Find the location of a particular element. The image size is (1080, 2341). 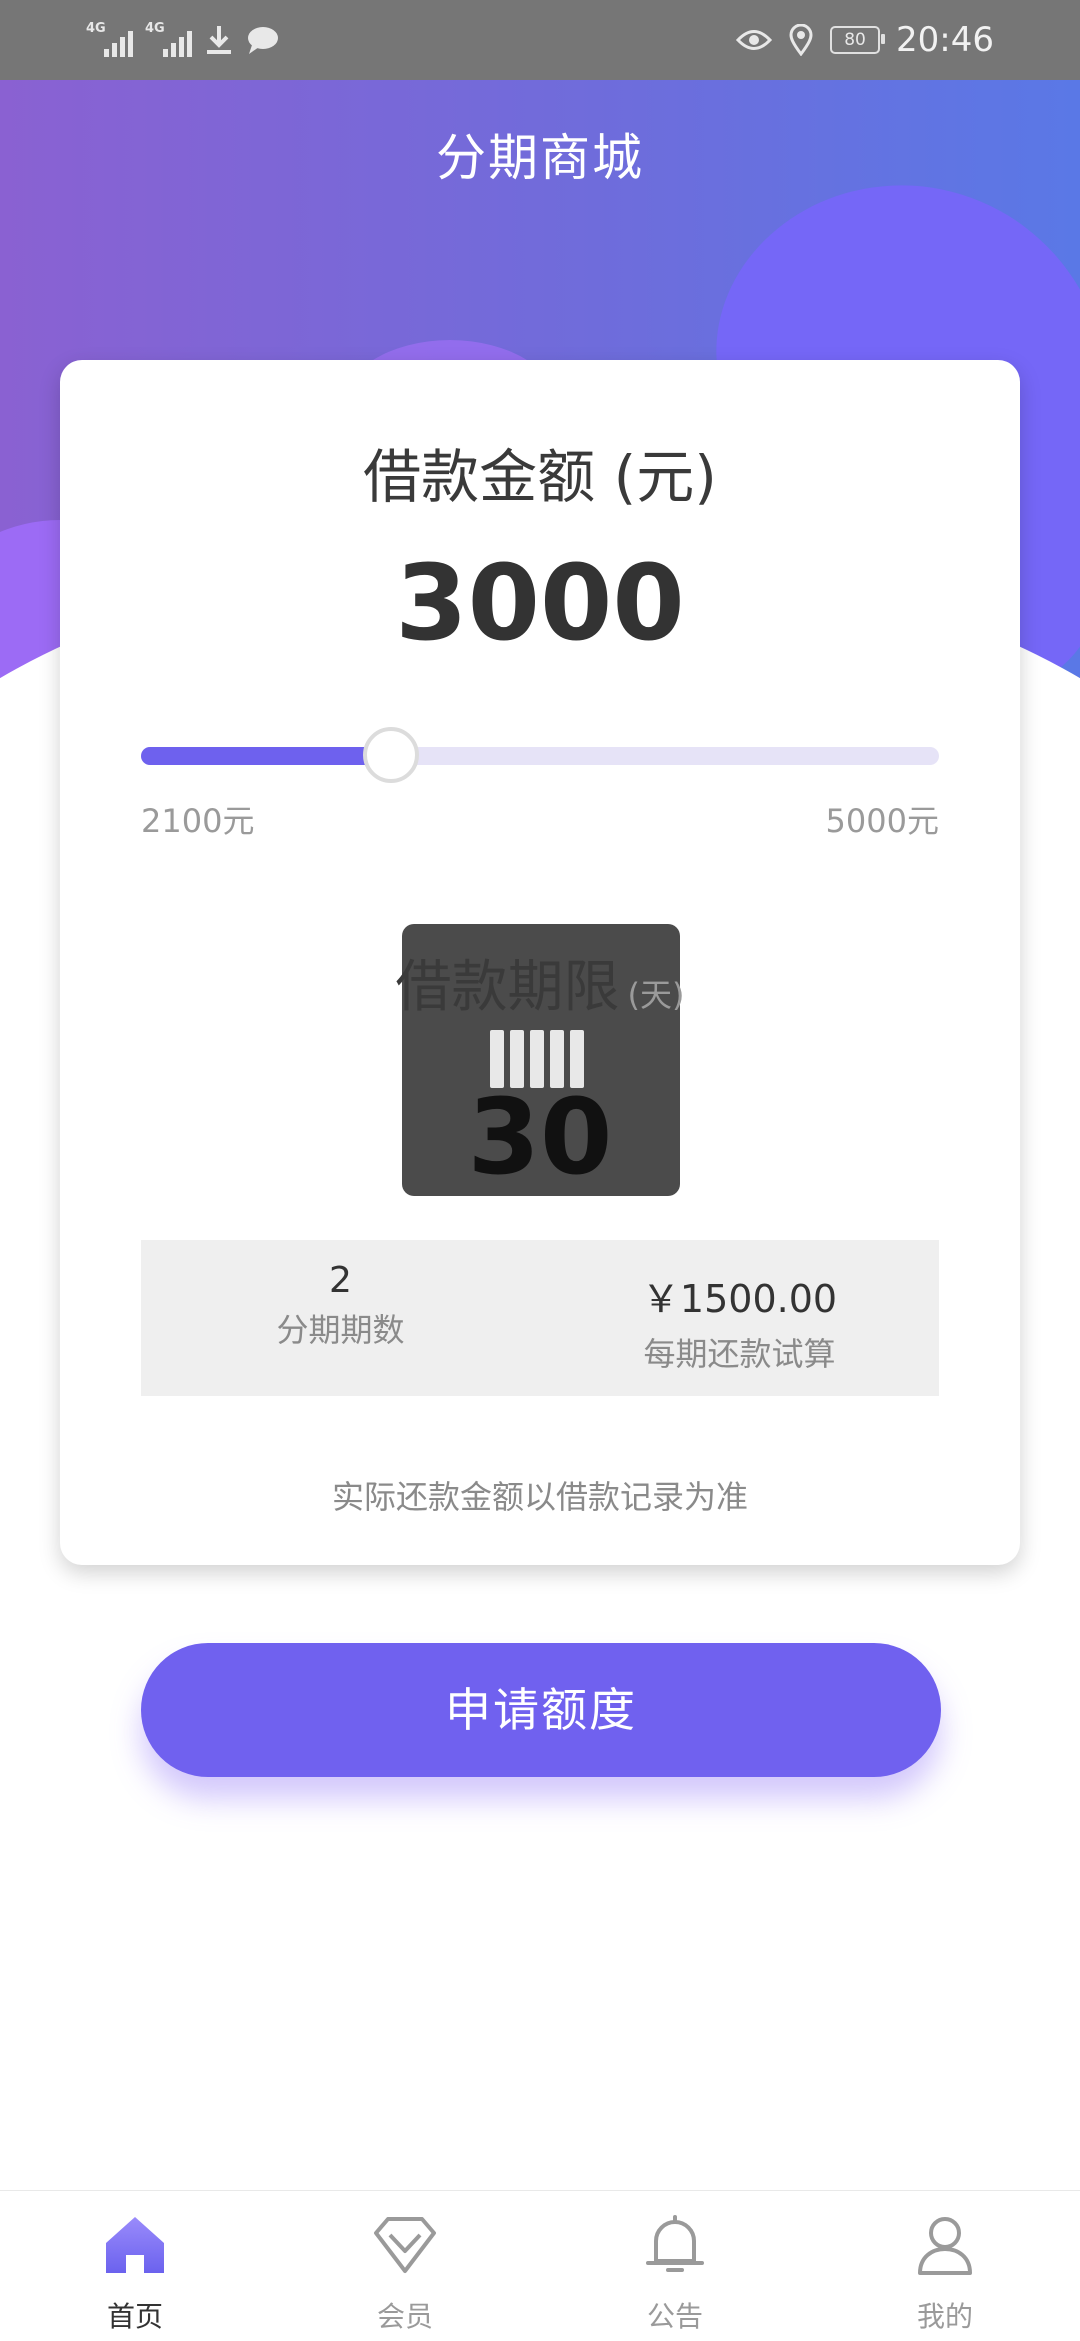

slider-fill is located at coordinates (265, 756).